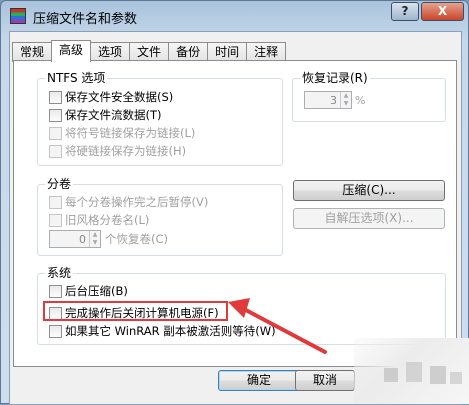 Image resolution: width=469 pixels, height=405 pixels. What do you see at coordinates (119, 97) in the screenshot?
I see `checkbox-label: 保存文件安全数据(S)` at bounding box center [119, 97].